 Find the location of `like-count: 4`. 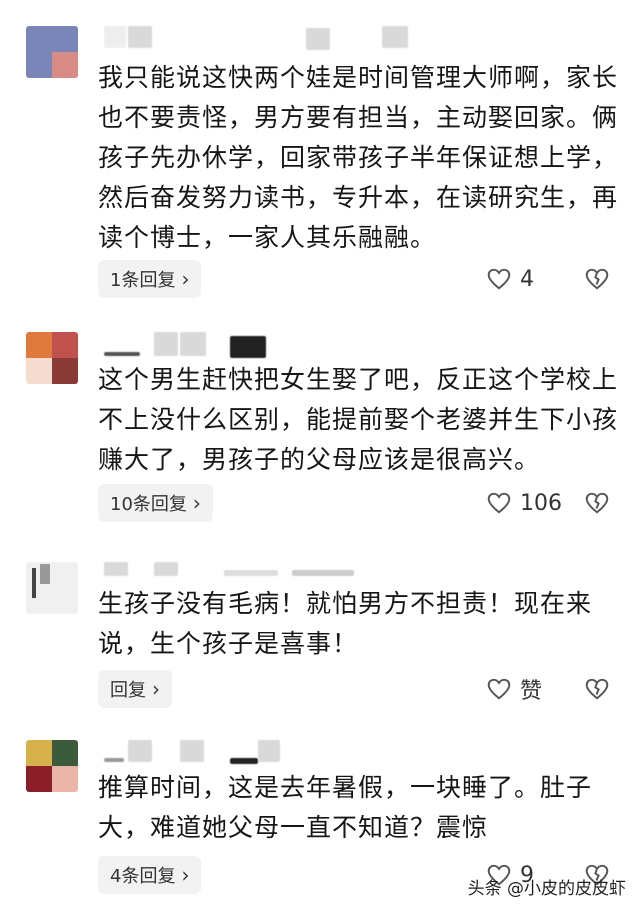

like-count: 4 is located at coordinates (527, 279).